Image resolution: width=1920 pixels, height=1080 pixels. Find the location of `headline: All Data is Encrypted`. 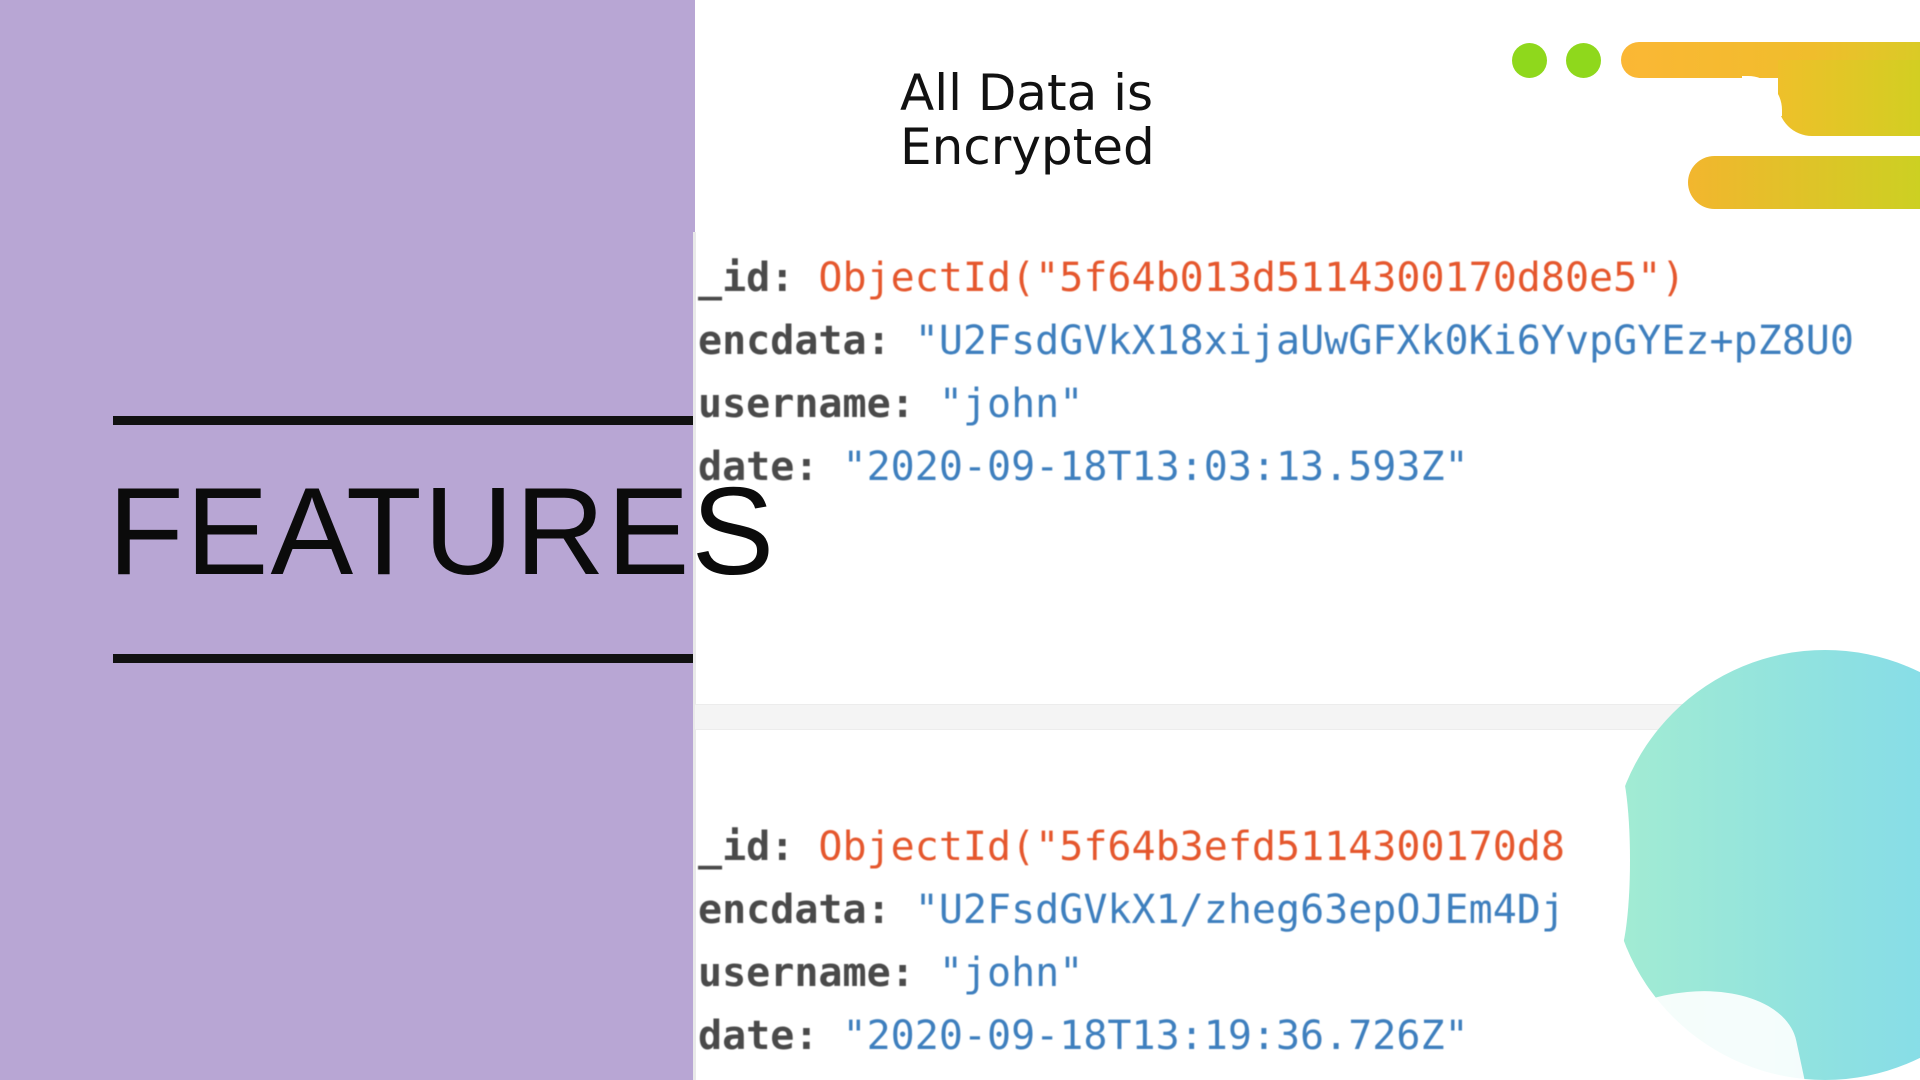

headline: All Data is Encrypted is located at coordinates (1027, 120).